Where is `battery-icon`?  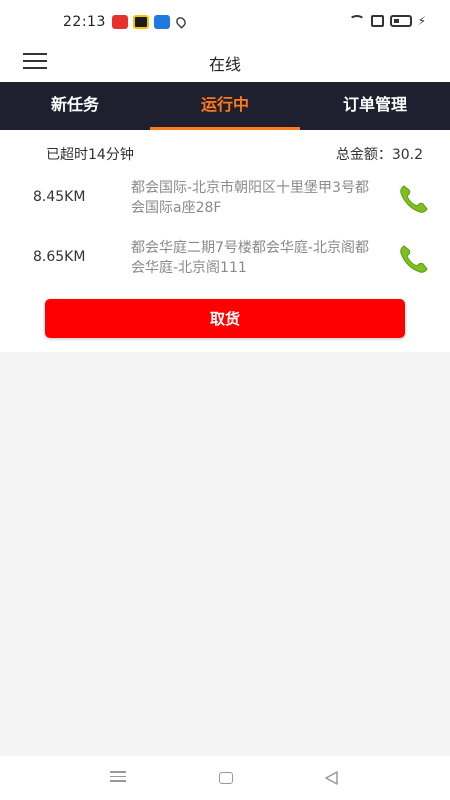 battery-icon is located at coordinates (400, 21).